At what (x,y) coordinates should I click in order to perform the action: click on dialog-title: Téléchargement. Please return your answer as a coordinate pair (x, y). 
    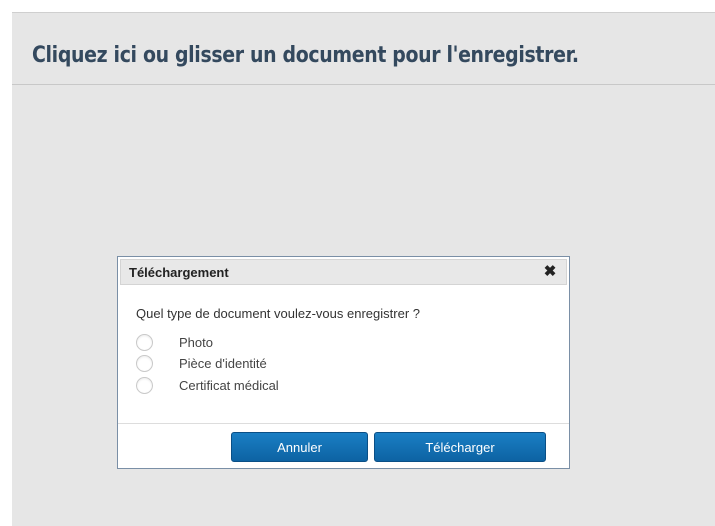
    Looking at the image, I should click on (179, 272).